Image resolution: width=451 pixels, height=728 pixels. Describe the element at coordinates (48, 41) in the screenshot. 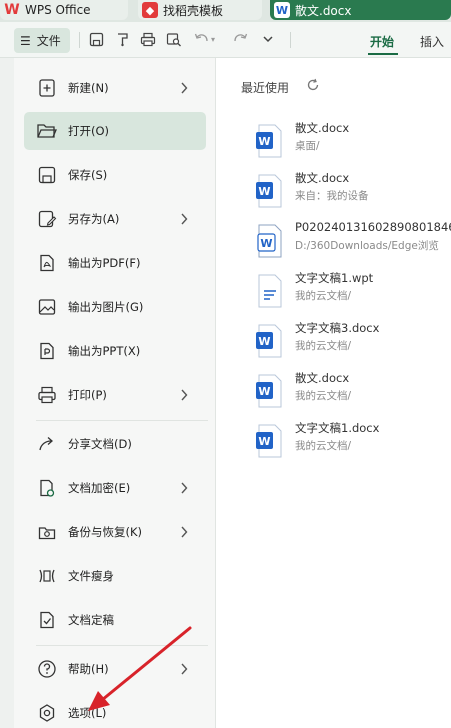

I see `file-menu-label: 文件` at that location.